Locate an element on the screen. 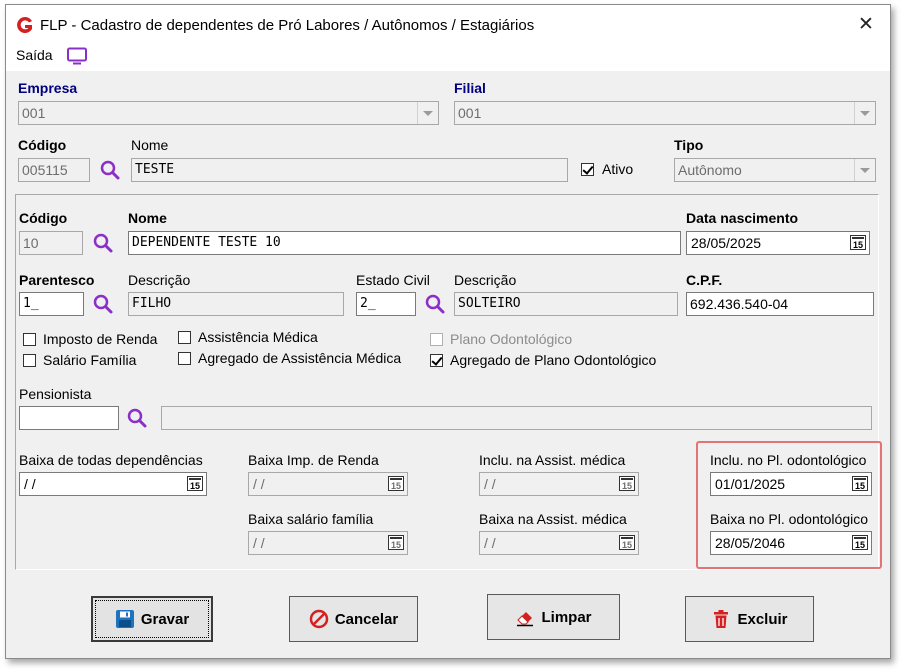  inclu-odonto-value: 01/01/2025 is located at coordinates (750, 484).